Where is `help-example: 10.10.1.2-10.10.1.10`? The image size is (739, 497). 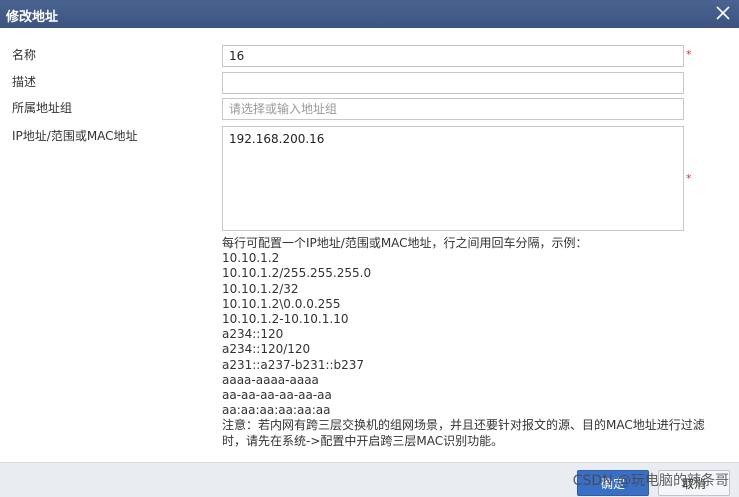 help-example: 10.10.1.2-10.10.1.10 is located at coordinates (285, 319).